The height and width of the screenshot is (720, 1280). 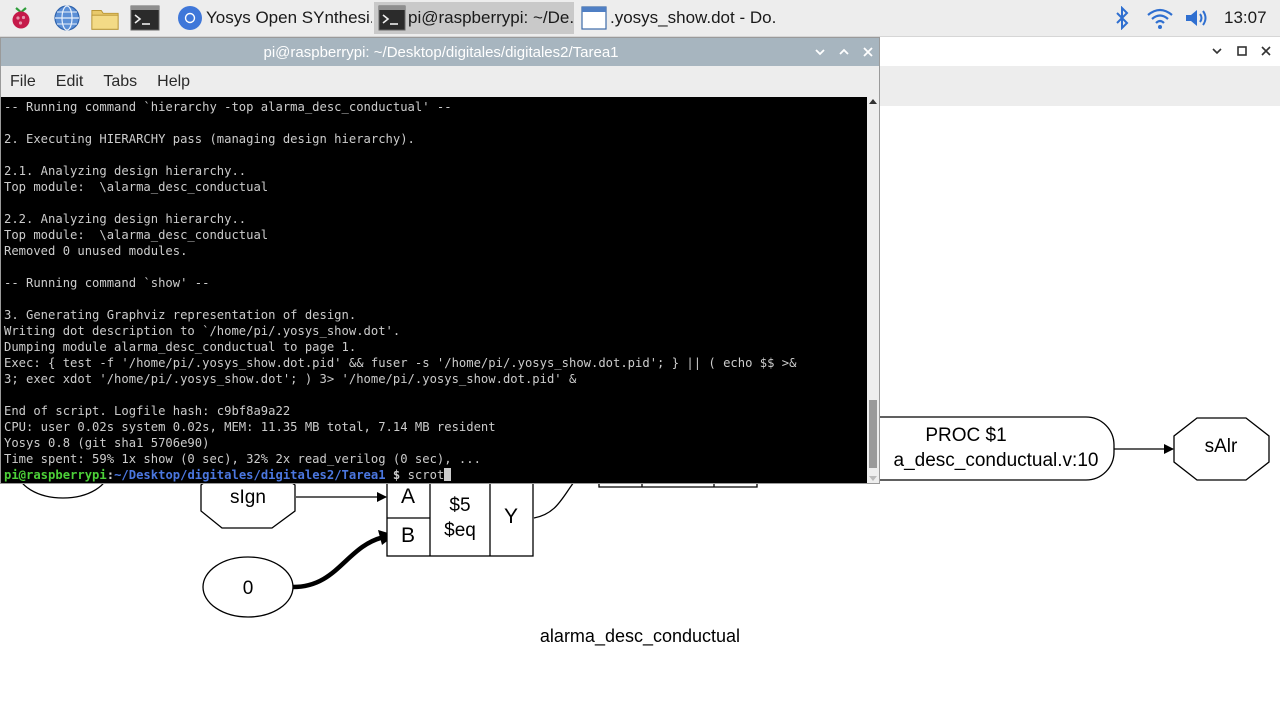 What do you see at coordinates (338, 562) in the screenshot?
I see `edge-const-to-b` at bounding box center [338, 562].